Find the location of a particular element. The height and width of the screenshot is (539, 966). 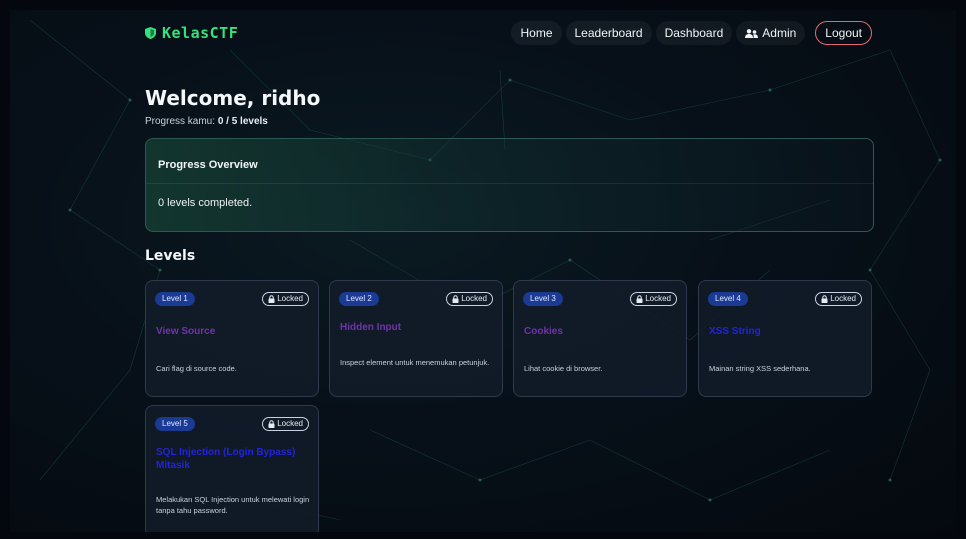

progress-overview-title: Progress Overview is located at coordinates (208, 165).